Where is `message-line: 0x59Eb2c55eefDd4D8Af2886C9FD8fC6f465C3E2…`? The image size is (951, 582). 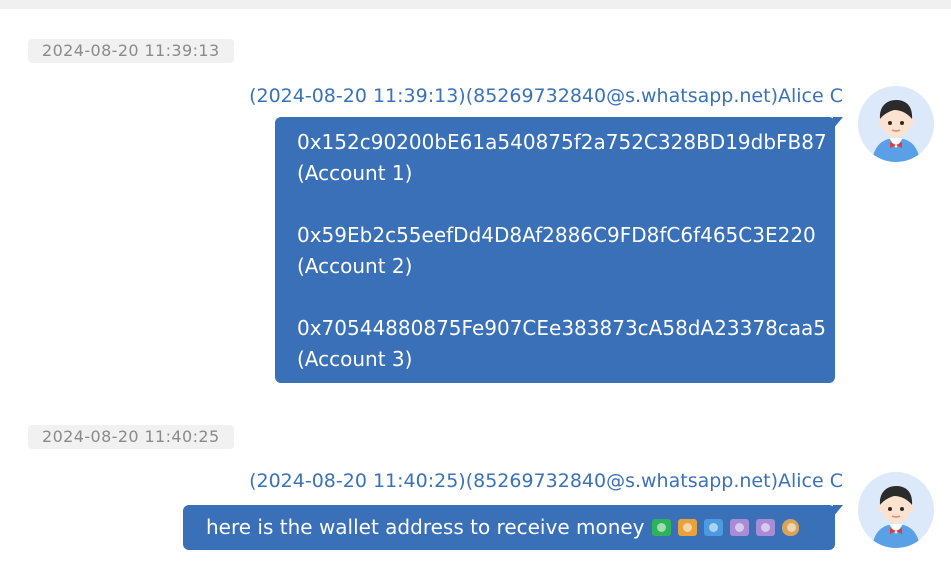
message-line: 0x59Eb2c55eefDd4D8Af2886C9FD8fC6f465C3E2… is located at coordinates (556, 235).